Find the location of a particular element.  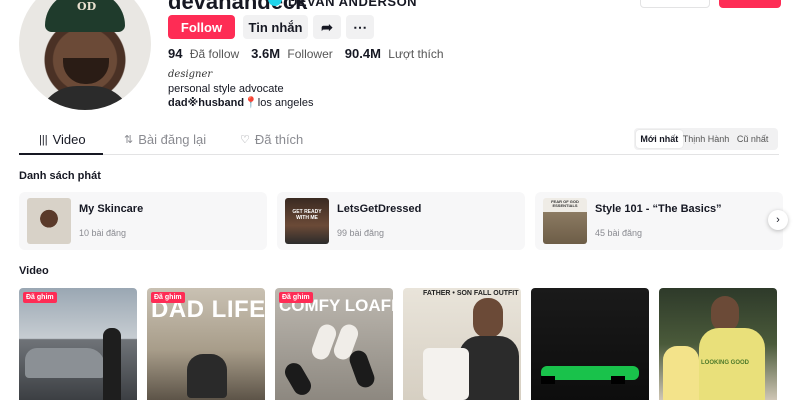

video-thumbnail: LOOKING GOOD is located at coordinates (718, 344).